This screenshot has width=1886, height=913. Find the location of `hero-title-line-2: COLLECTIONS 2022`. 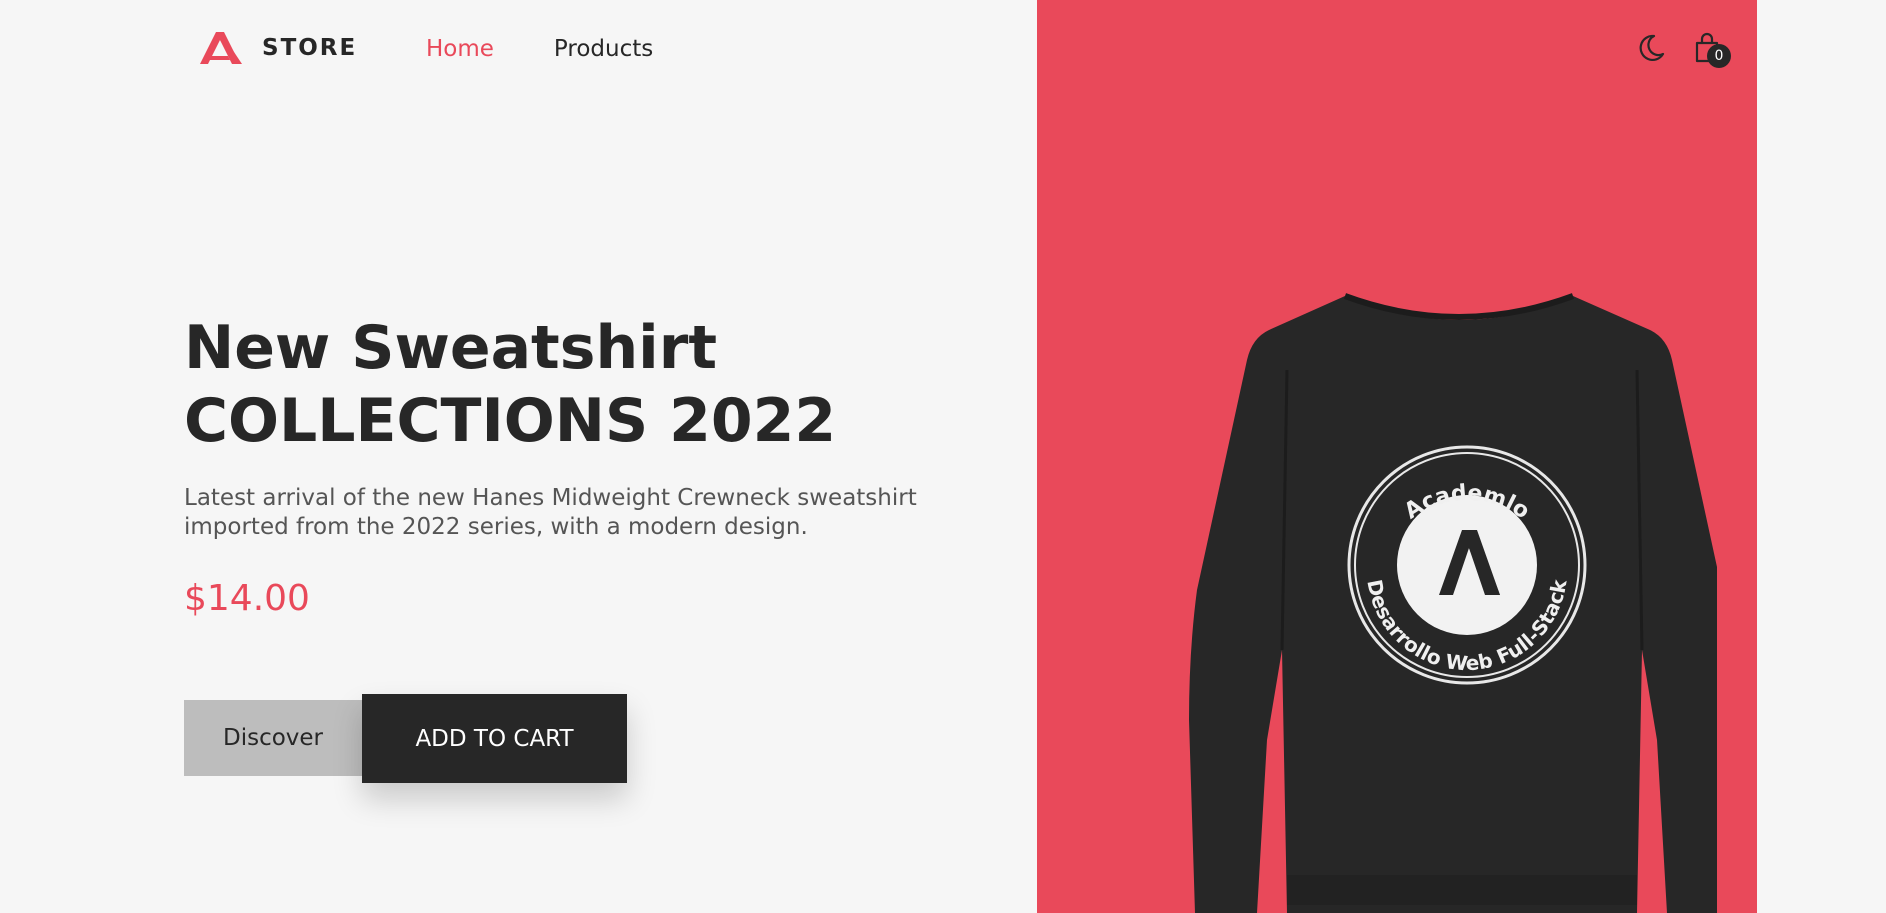

hero-title-line-2: COLLECTIONS 2022 is located at coordinates (510, 421).